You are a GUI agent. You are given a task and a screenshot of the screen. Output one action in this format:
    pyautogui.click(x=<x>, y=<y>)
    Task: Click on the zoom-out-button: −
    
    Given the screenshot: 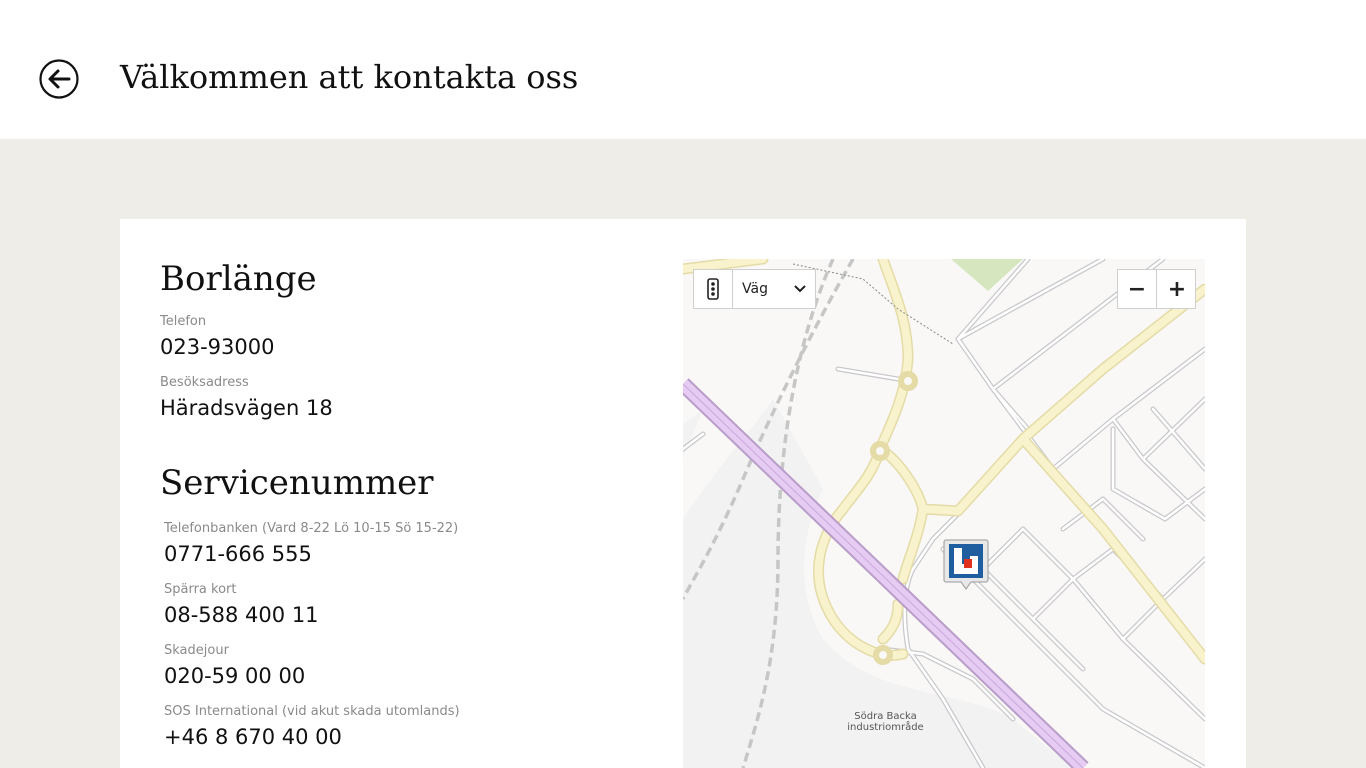 What is the action you would take?
    pyautogui.click(x=1137, y=289)
    